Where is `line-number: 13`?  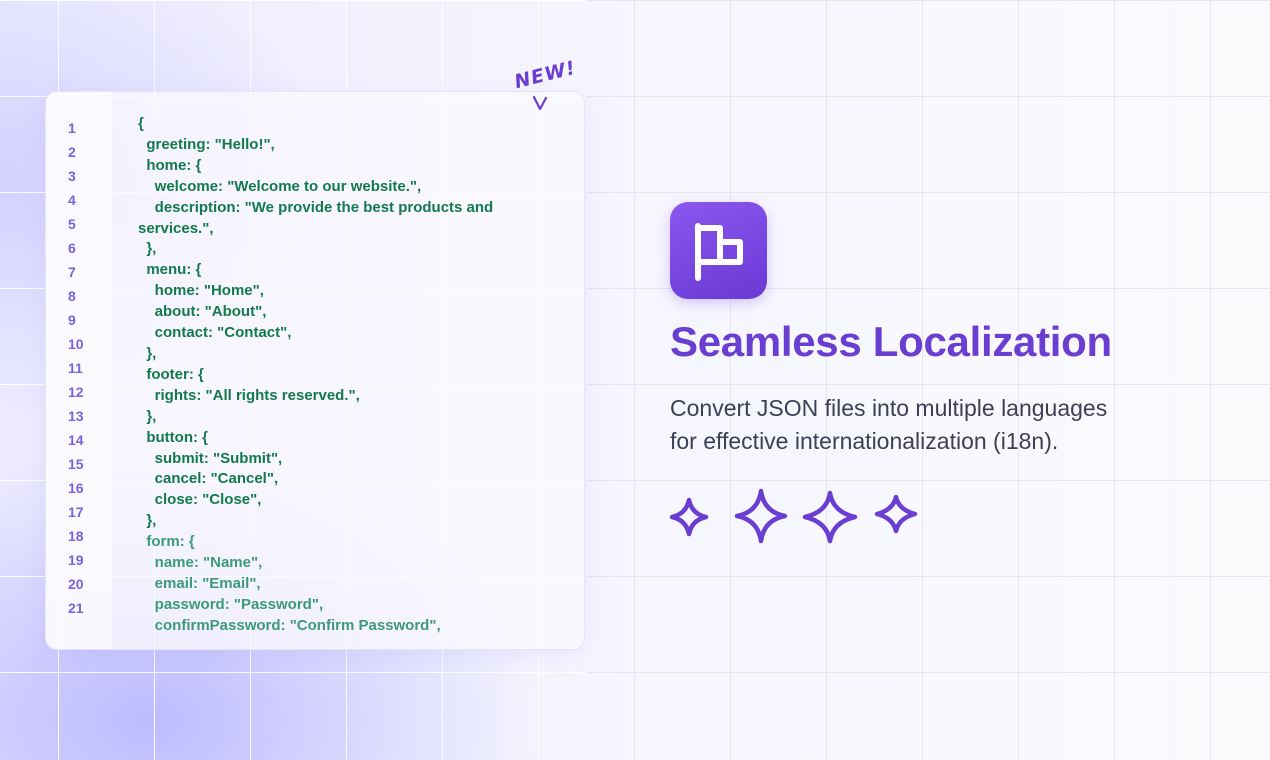
line-number: 13 is located at coordinates (76, 416).